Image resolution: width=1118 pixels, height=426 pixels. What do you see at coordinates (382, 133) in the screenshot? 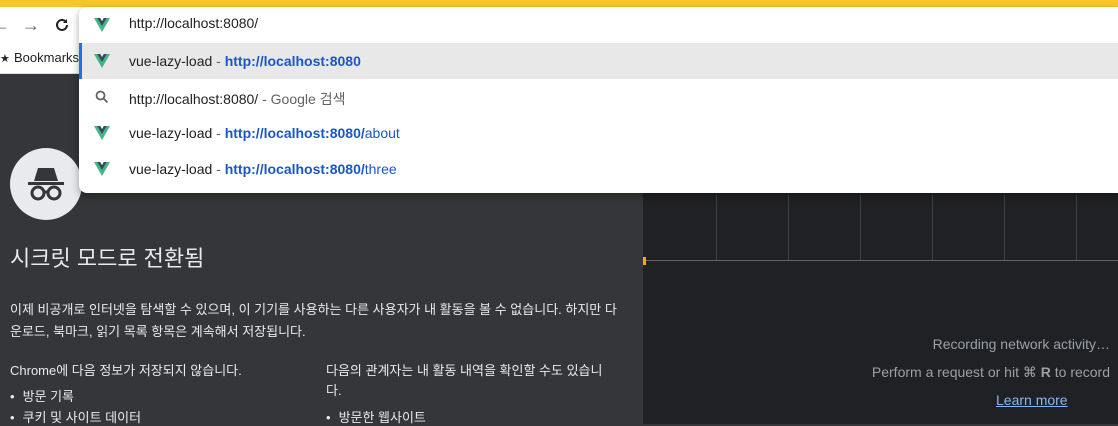
I see `suggestion-url-path: about` at bounding box center [382, 133].